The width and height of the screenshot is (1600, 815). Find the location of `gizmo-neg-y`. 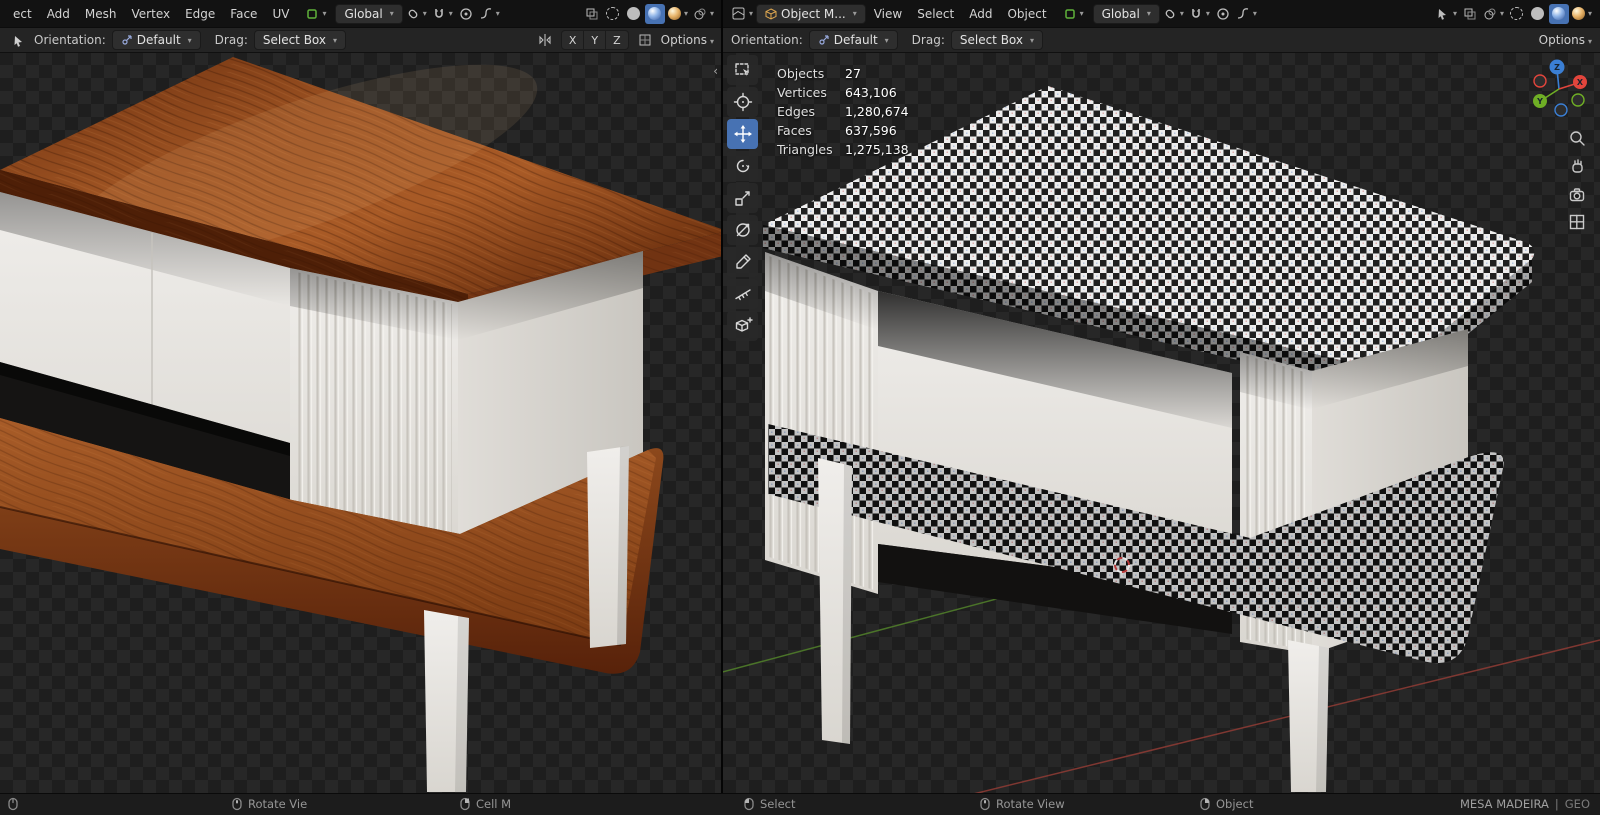

gizmo-neg-y is located at coordinates (1578, 100).